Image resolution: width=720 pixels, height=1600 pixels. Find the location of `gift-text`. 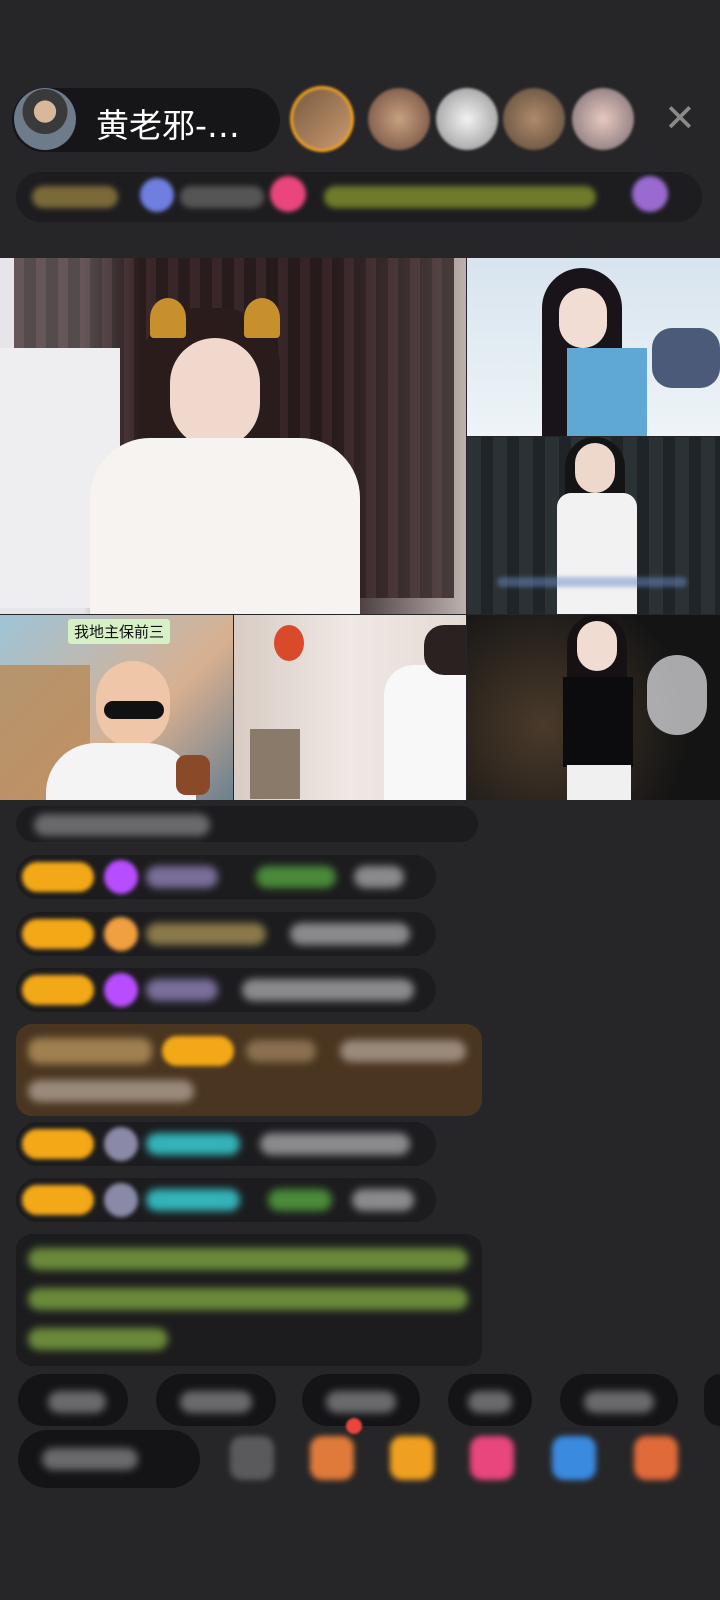

gift-text is located at coordinates (403, 1051).